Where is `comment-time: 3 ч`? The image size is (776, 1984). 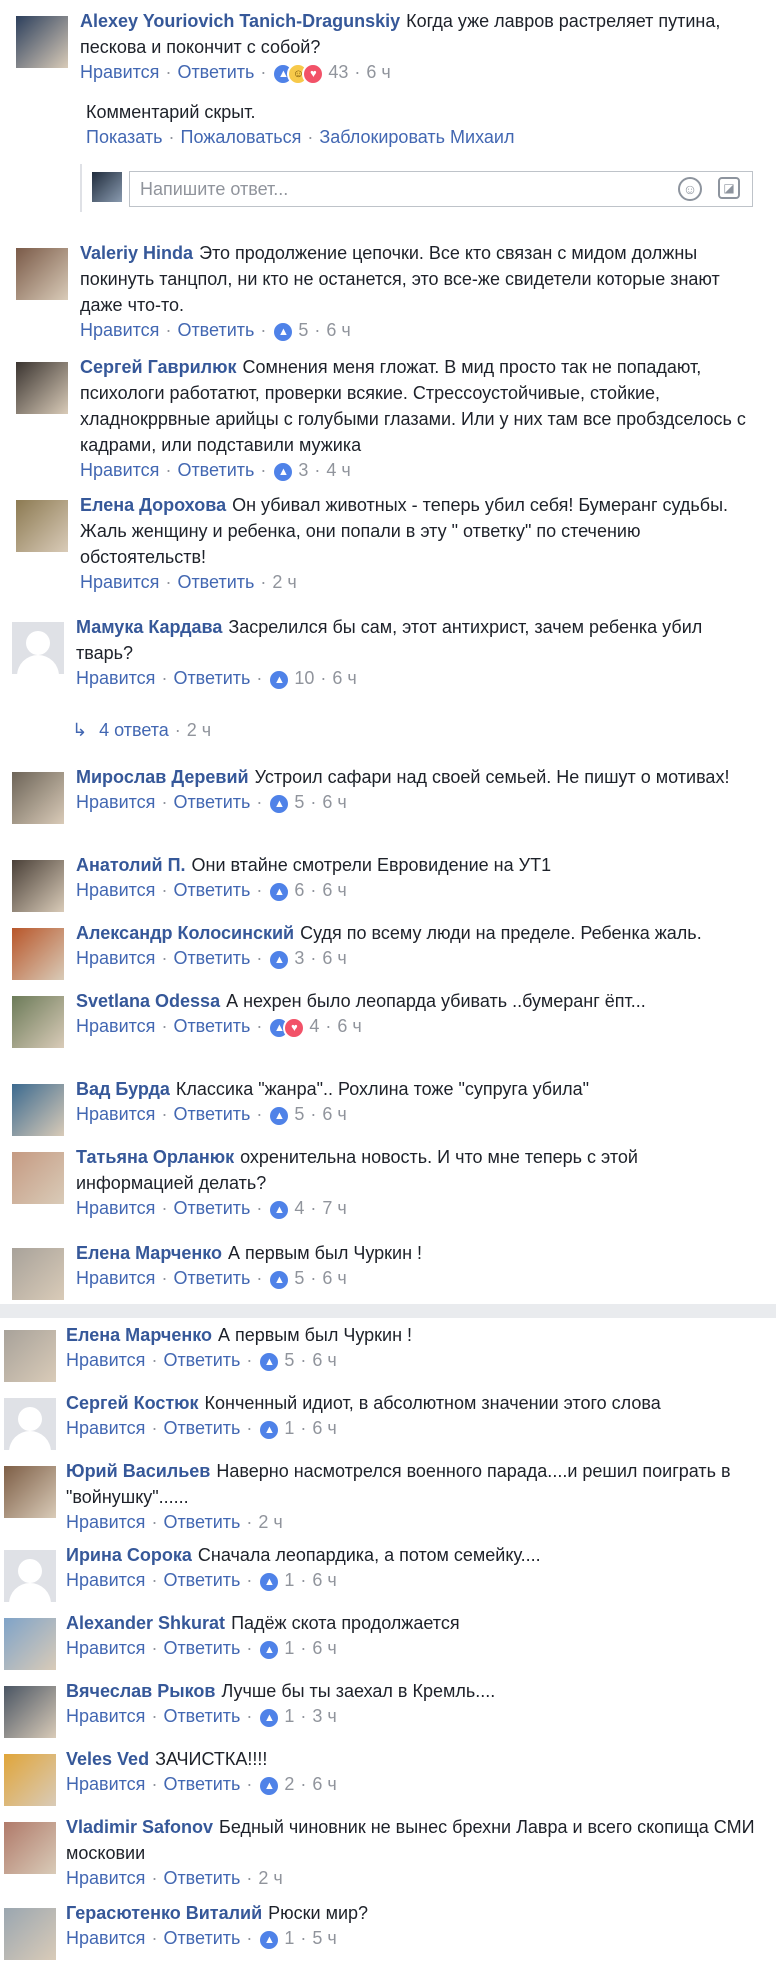 comment-time: 3 ч is located at coordinates (324, 1716).